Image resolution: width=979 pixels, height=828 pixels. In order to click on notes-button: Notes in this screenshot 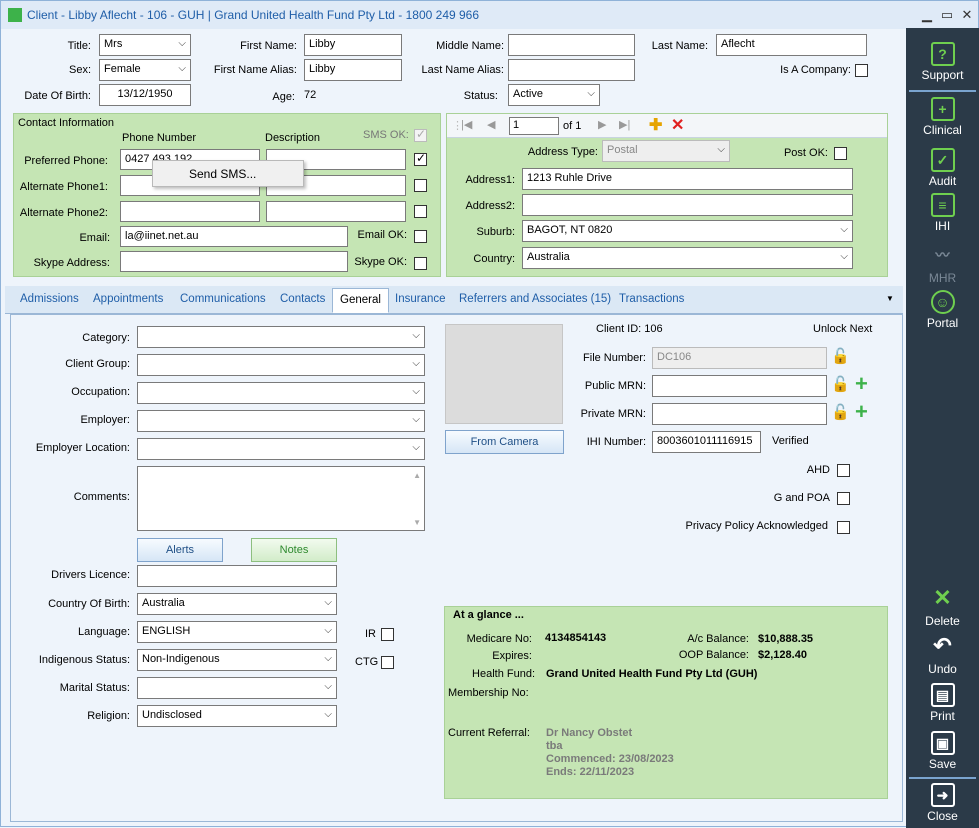, I will do `click(294, 550)`.